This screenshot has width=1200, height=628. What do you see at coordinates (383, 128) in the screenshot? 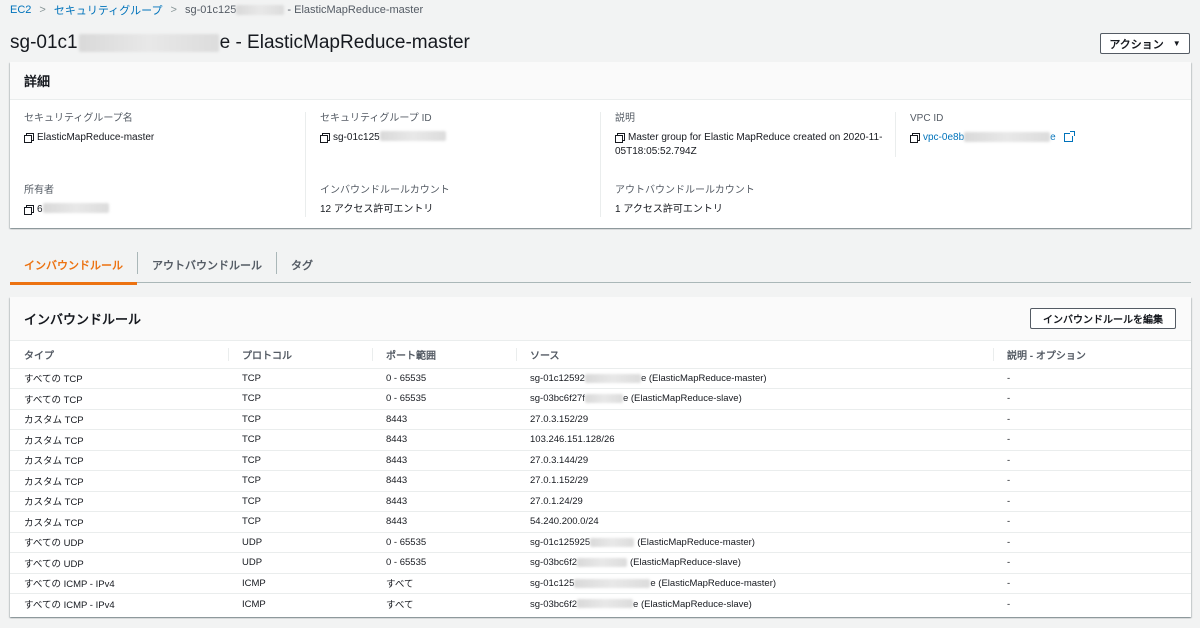
I see `sg-id-cell: セキュリティグループ ID sg-01c125` at bounding box center [383, 128].